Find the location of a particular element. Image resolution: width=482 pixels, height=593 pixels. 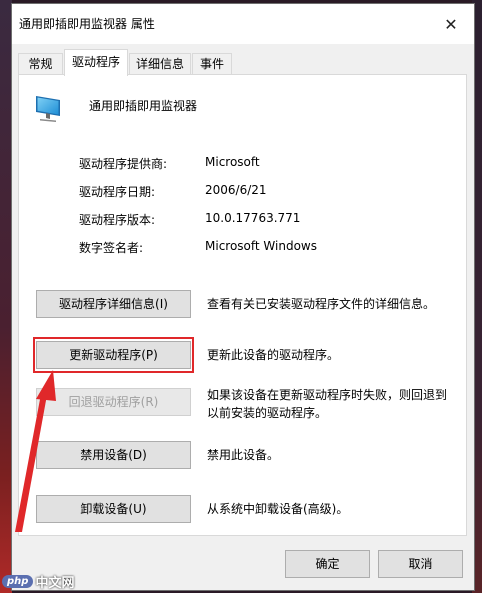

update-driver-button: 更新驱动程序(P) is located at coordinates (113, 355).